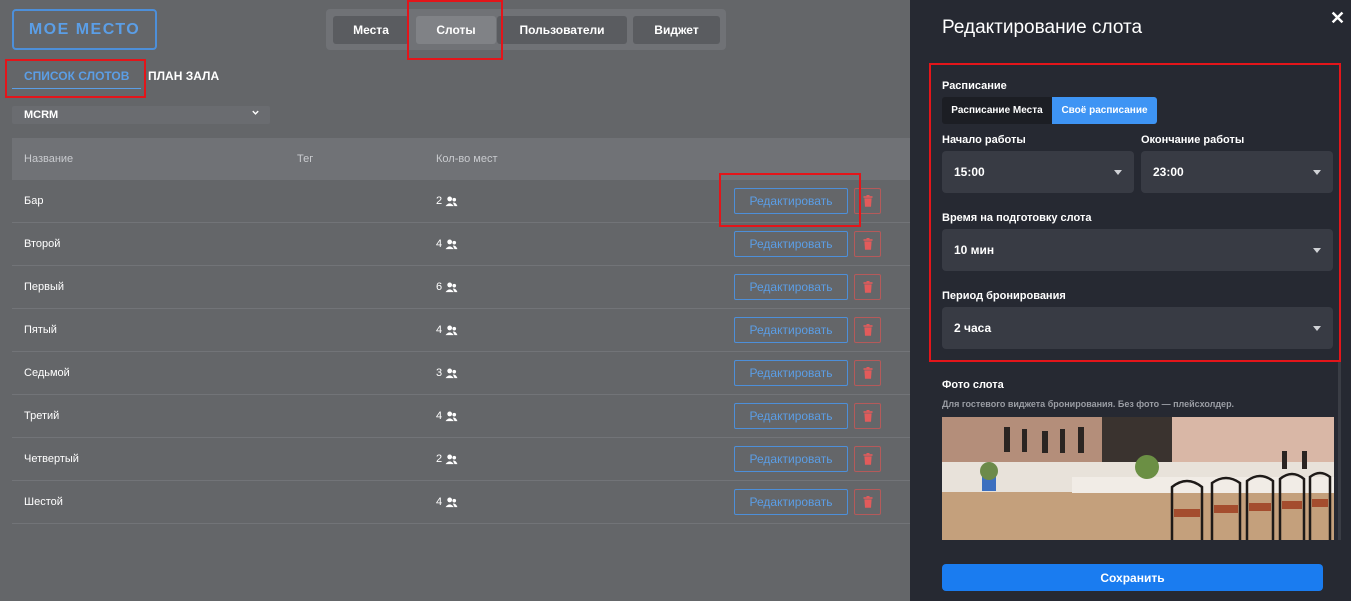 The height and width of the screenshot is (601, 1351). Describe the element at coordinates (371, 30) in the screenshot. I see `tab-places: Места` at that location.